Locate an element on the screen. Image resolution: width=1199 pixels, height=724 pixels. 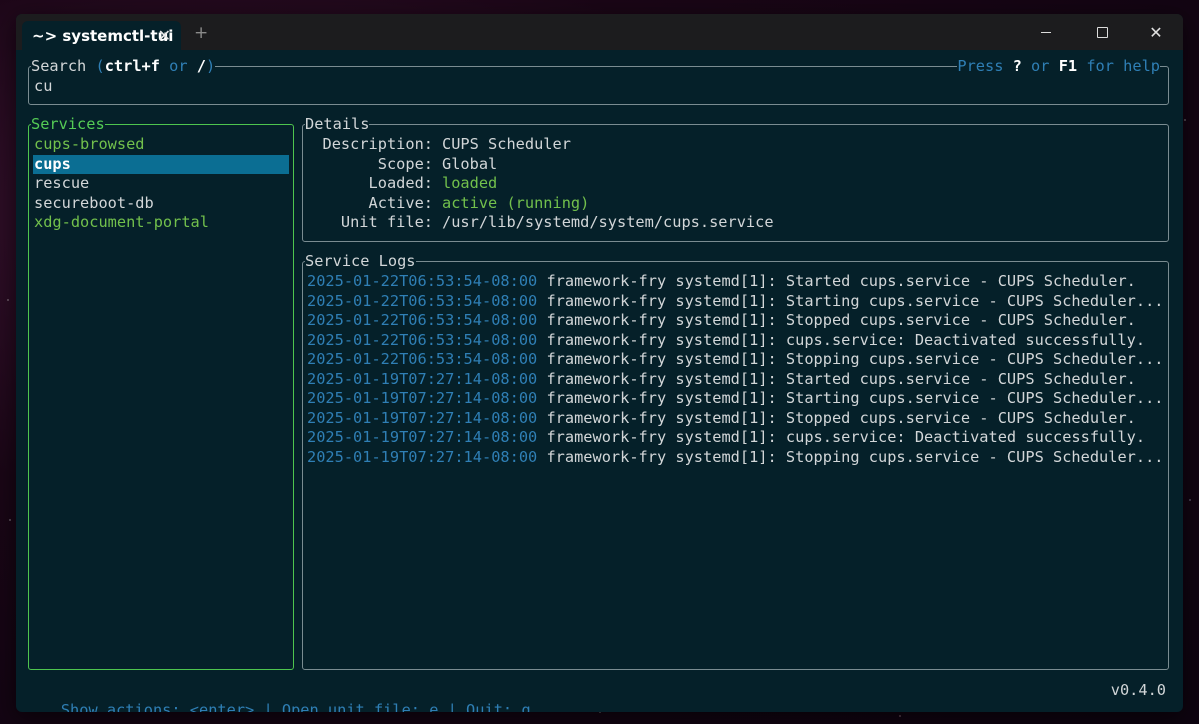
tab-close-icon: ✕ is located at coordinates (164, 35).